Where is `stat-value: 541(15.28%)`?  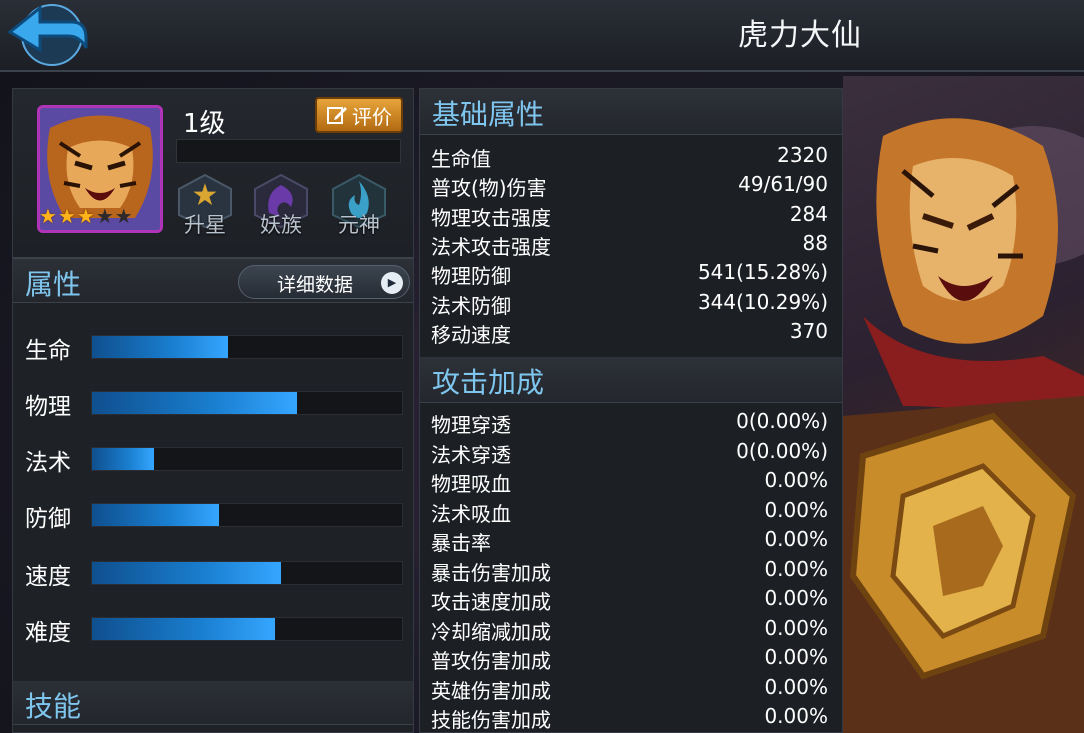 stat-value: 541(15.28%) is located at coordinates (762, 272).